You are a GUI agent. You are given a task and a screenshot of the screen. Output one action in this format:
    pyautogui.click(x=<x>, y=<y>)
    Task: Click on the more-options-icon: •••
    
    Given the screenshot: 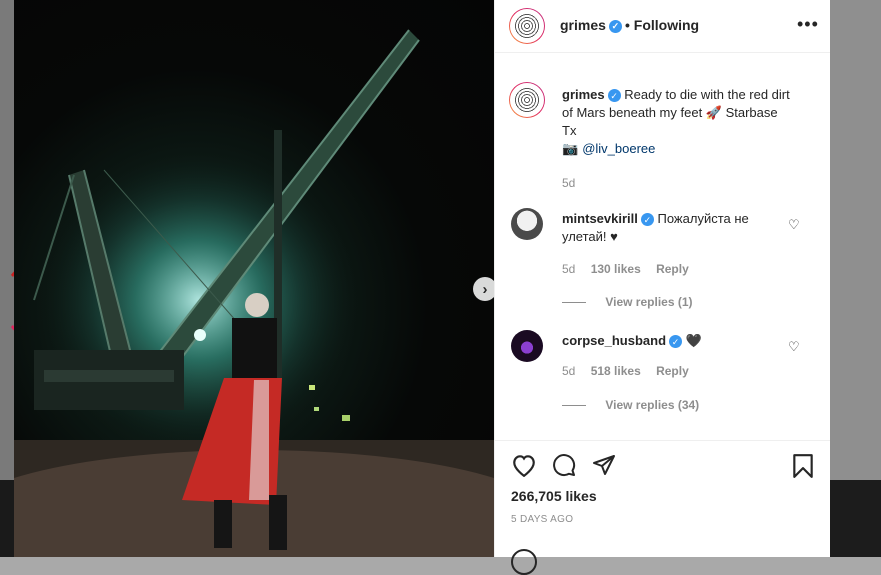 What is the action you would take?
    pyautogui.click(x=808, y=24)
    